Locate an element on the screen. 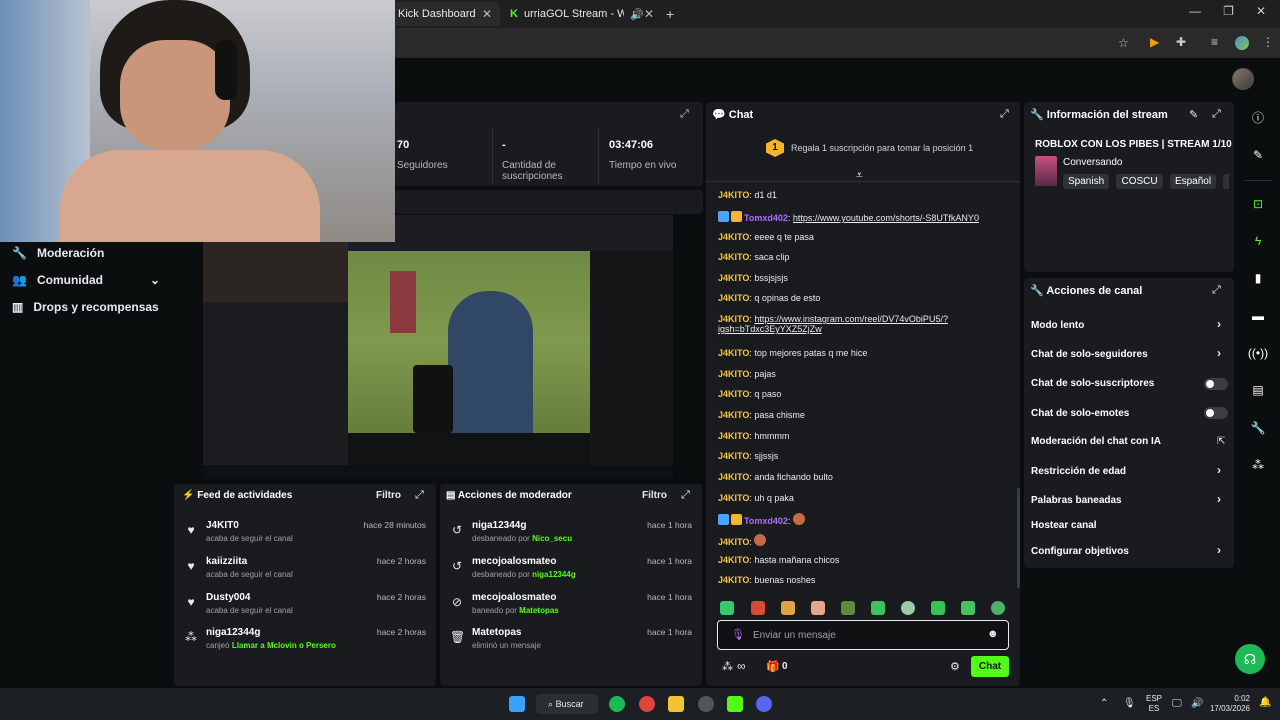 This screenshot has height=720, width=1280. feed-user: Dusty004 is located at coordinates (228, 597).